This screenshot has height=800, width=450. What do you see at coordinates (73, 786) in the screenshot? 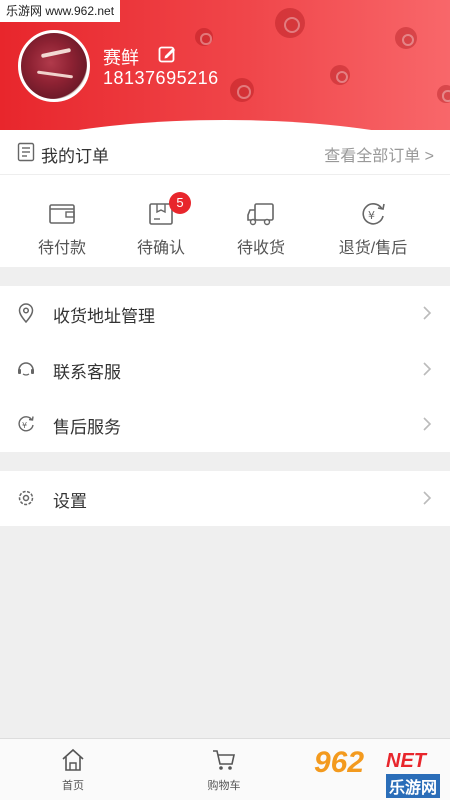
I see `tab-label: 首页` at bounding box center [73, 786].